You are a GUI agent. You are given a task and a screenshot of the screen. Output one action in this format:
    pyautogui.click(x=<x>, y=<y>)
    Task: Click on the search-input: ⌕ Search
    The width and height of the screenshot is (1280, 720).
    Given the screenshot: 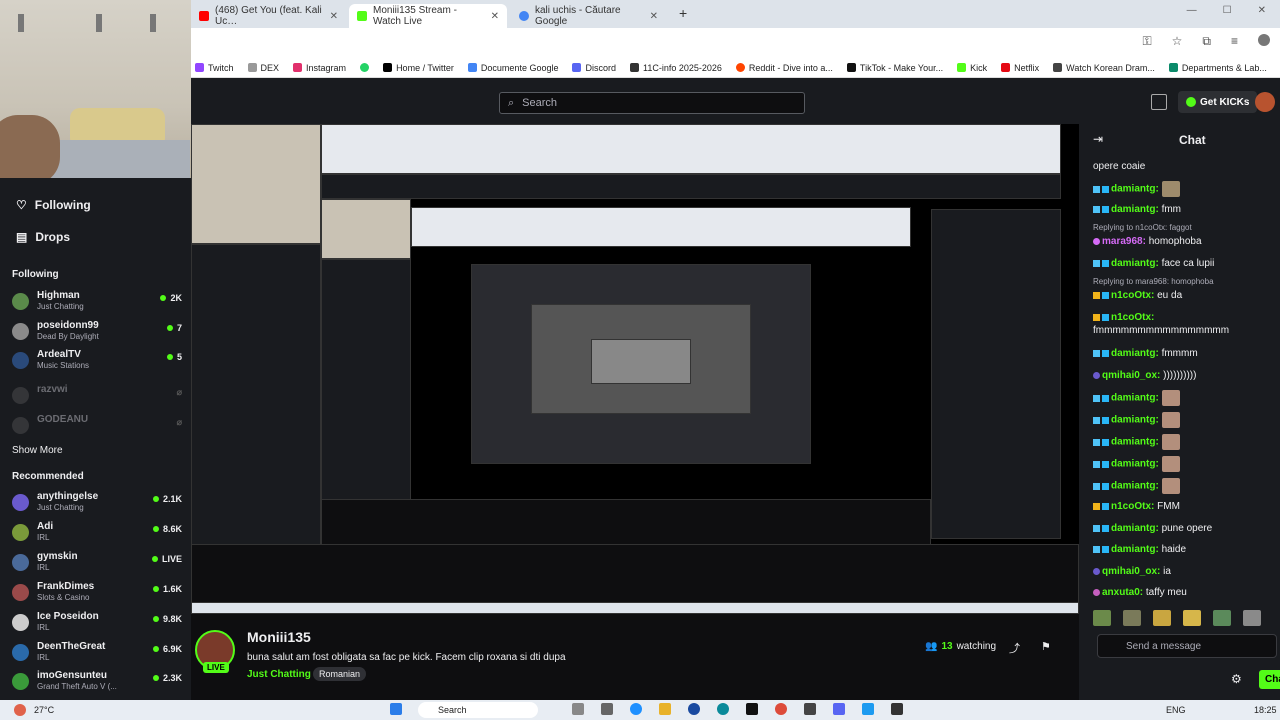 What is the action you would take?
    pyautogui.click(x=652, y=103)
    